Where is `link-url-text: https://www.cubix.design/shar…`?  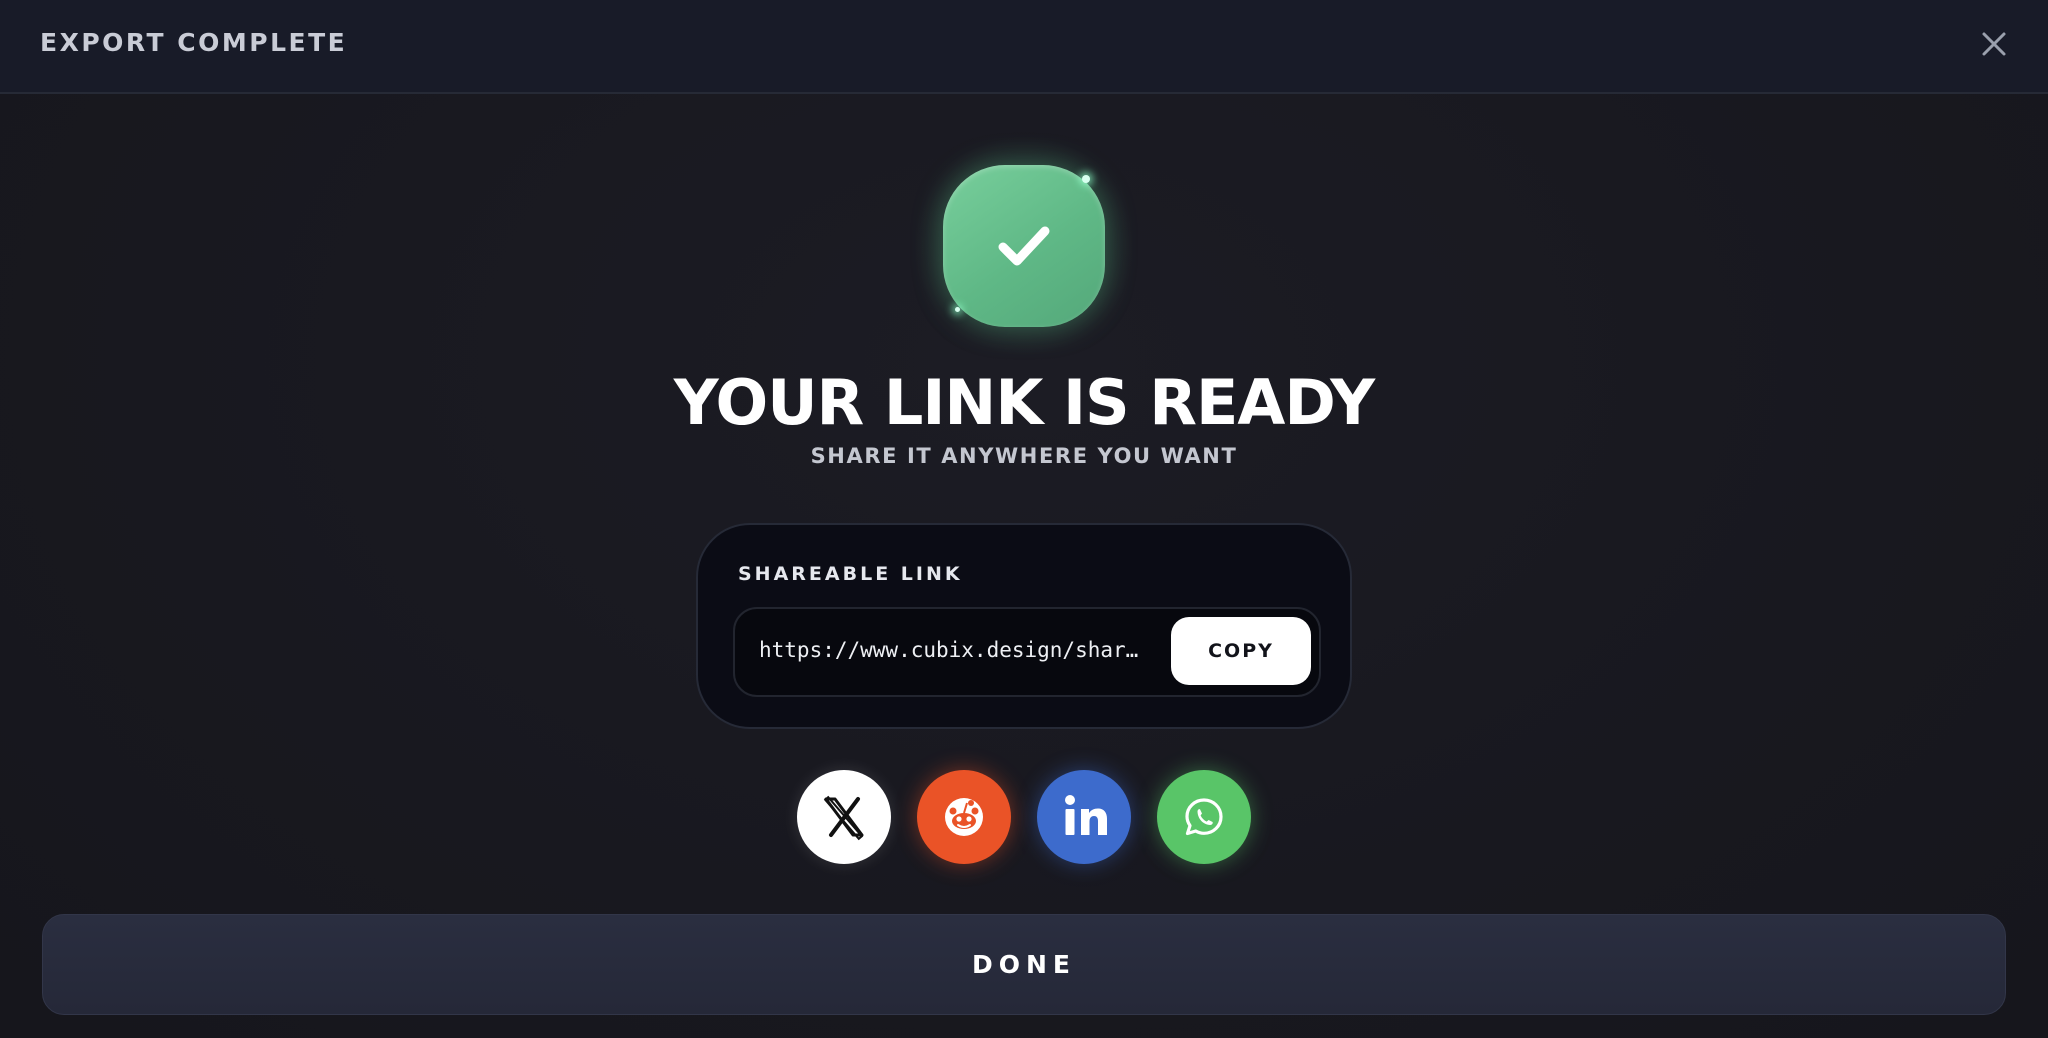
link-url-text: https://www.cubix.design/shar… is located at coordinates (955, 650).